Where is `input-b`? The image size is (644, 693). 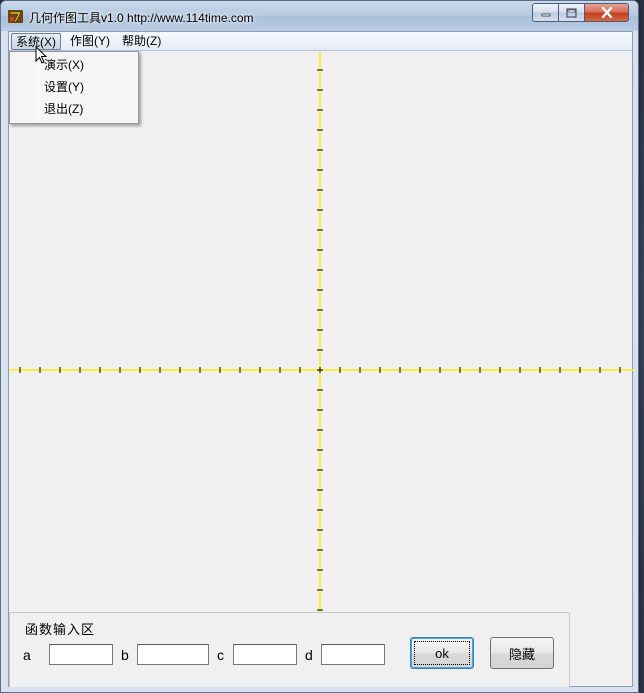 input-b is located at coordinates (173, 654).